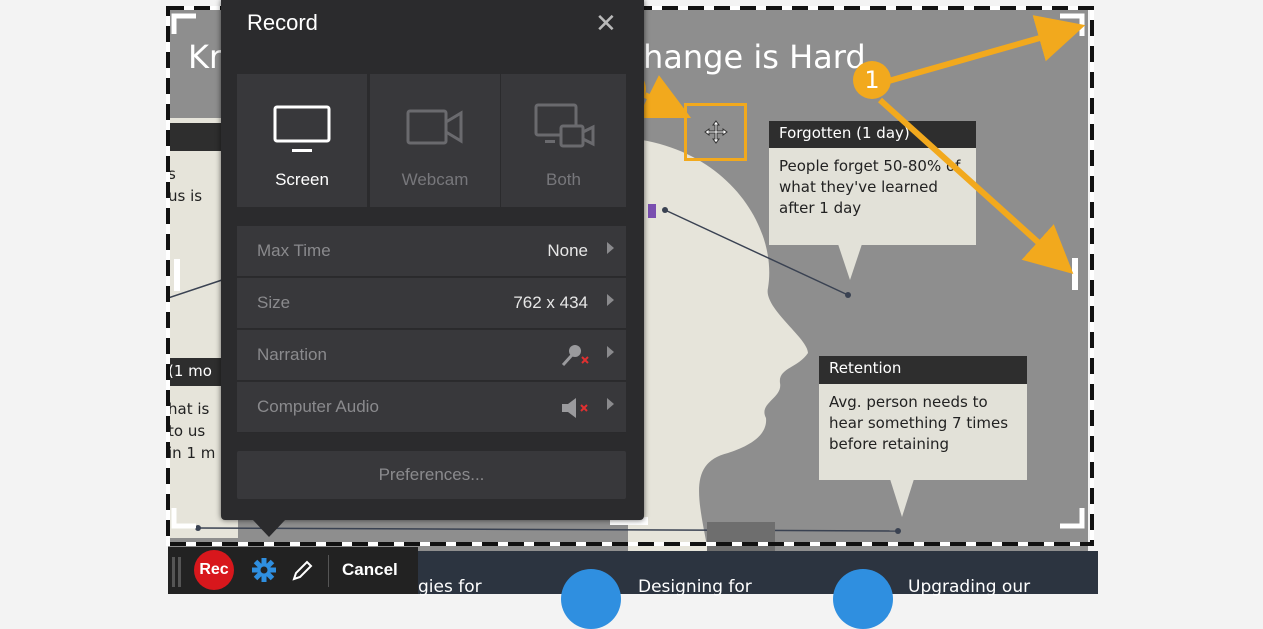  Describe the element at coordinates (302, 128) in the screenshot. I see `monitor-icon` at that location.